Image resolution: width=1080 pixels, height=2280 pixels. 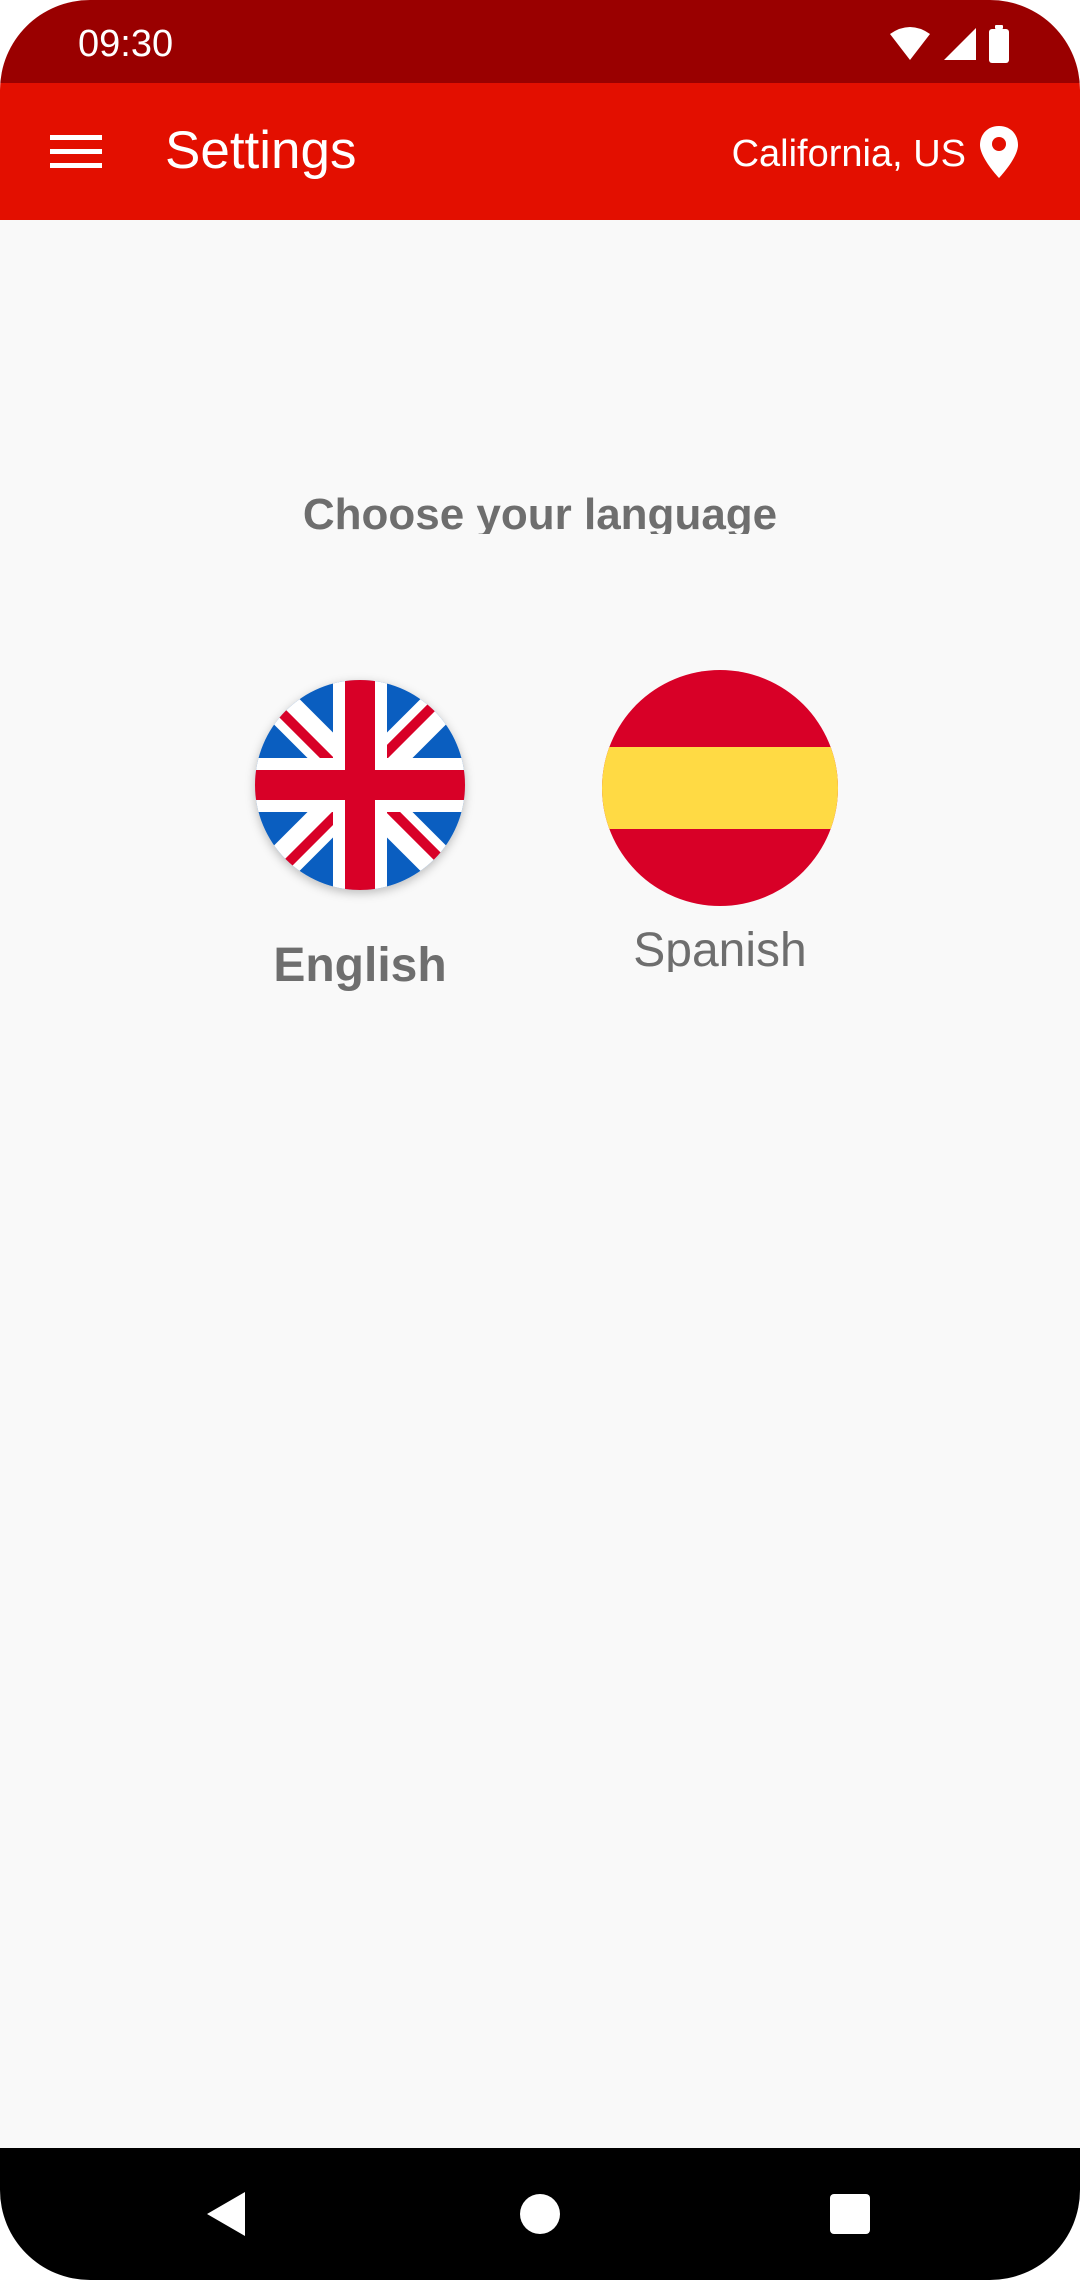 I want to click on location-selector: California, US, so click(x=876, y=154).